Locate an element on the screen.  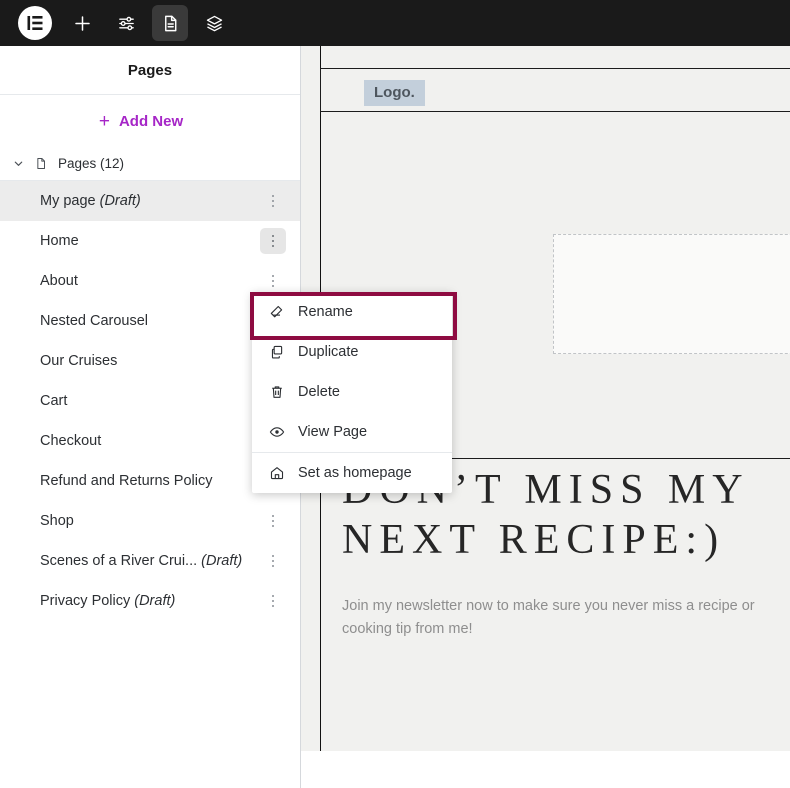
context-menu-item-rename: Rename is located at coordinates (352, 312).